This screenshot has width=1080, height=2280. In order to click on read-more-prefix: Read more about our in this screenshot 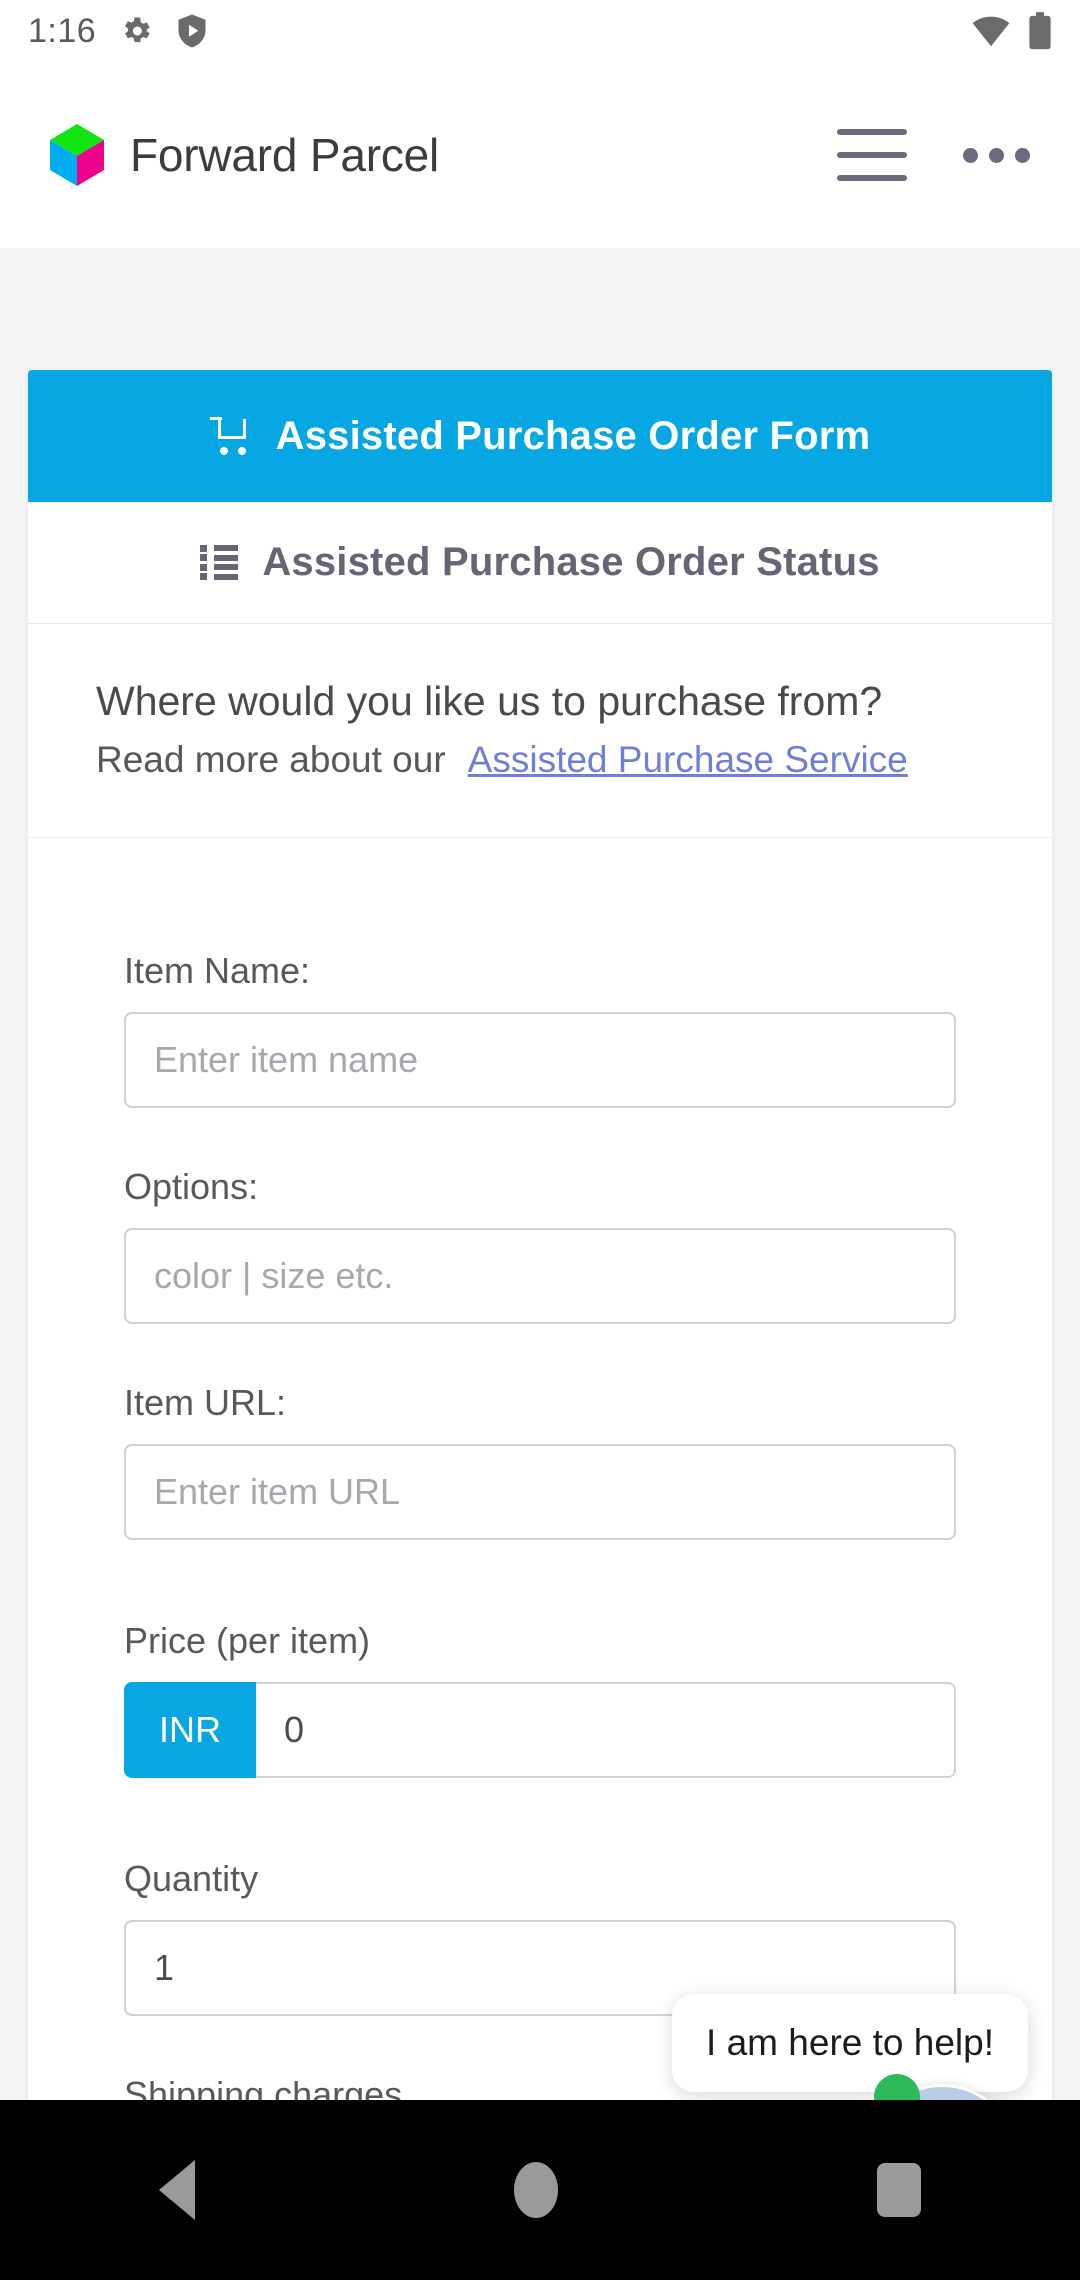, I will do `click(271, 760)`.